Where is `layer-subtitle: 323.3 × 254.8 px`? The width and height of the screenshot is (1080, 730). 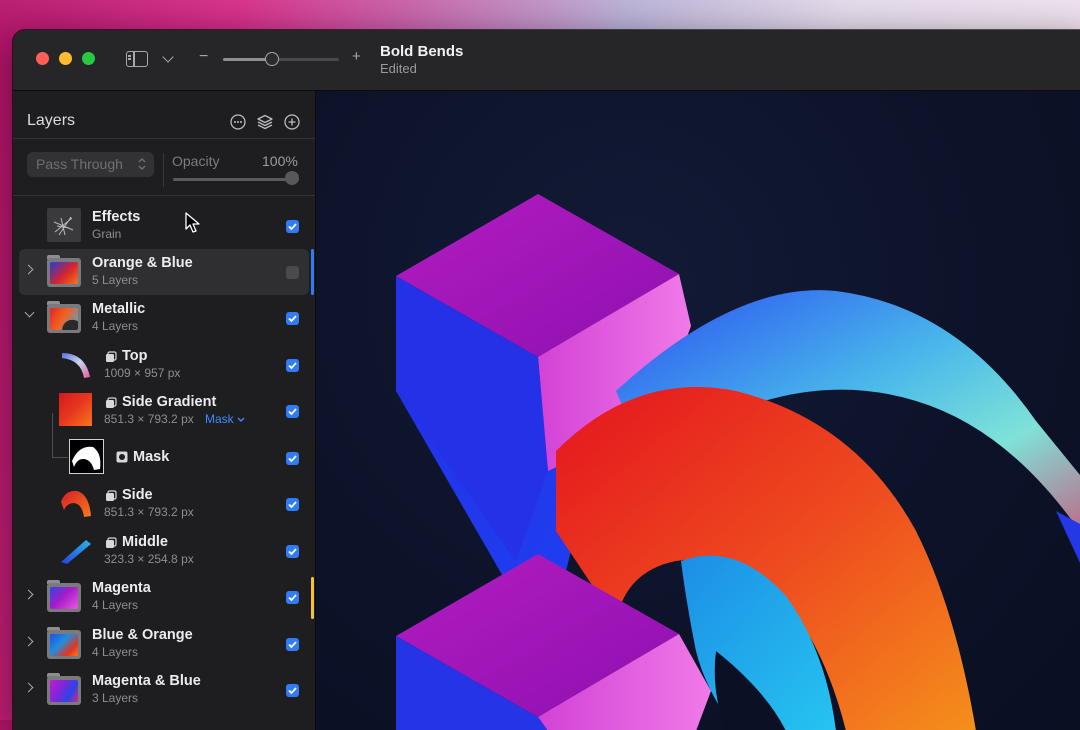
layer-subtitle: 323.3 × 254.8 px is located at coordinates (149, 559).